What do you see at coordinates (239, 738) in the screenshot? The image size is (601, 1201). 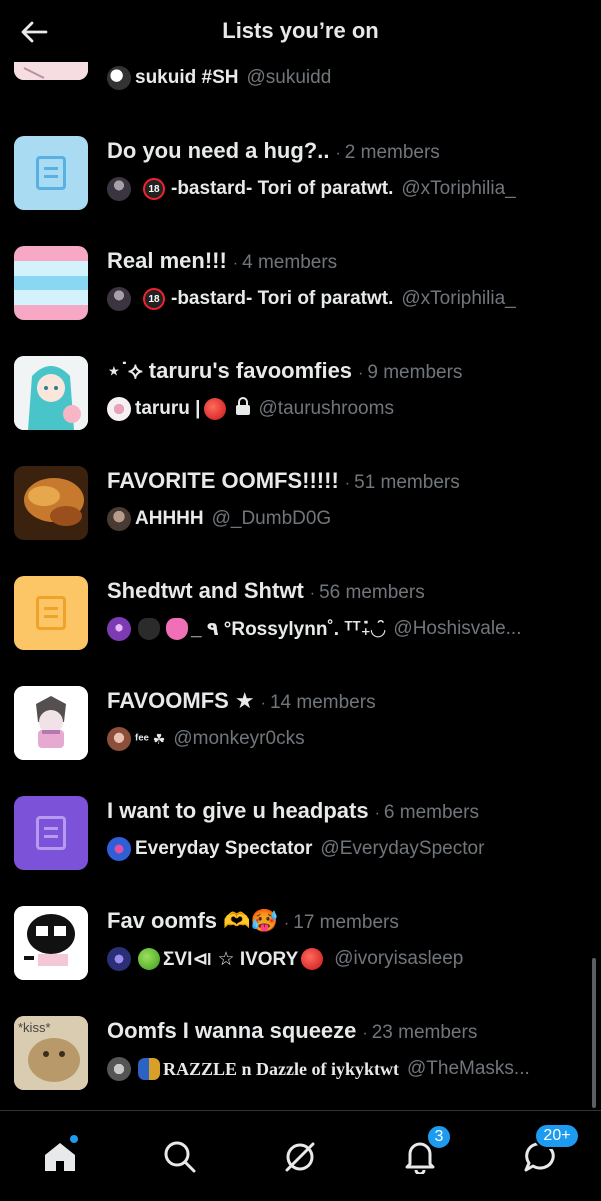 I see `owner-handle: @monkeyr0cks` at bounding box center [239, 738].